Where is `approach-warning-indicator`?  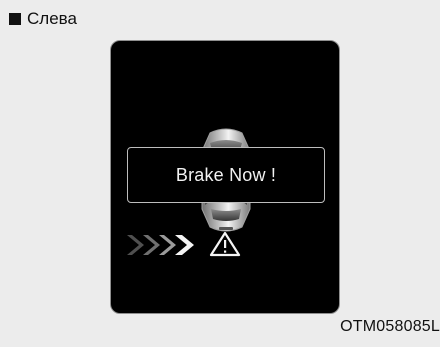
approach-warning-indicator is located at coordinates (184, 244).